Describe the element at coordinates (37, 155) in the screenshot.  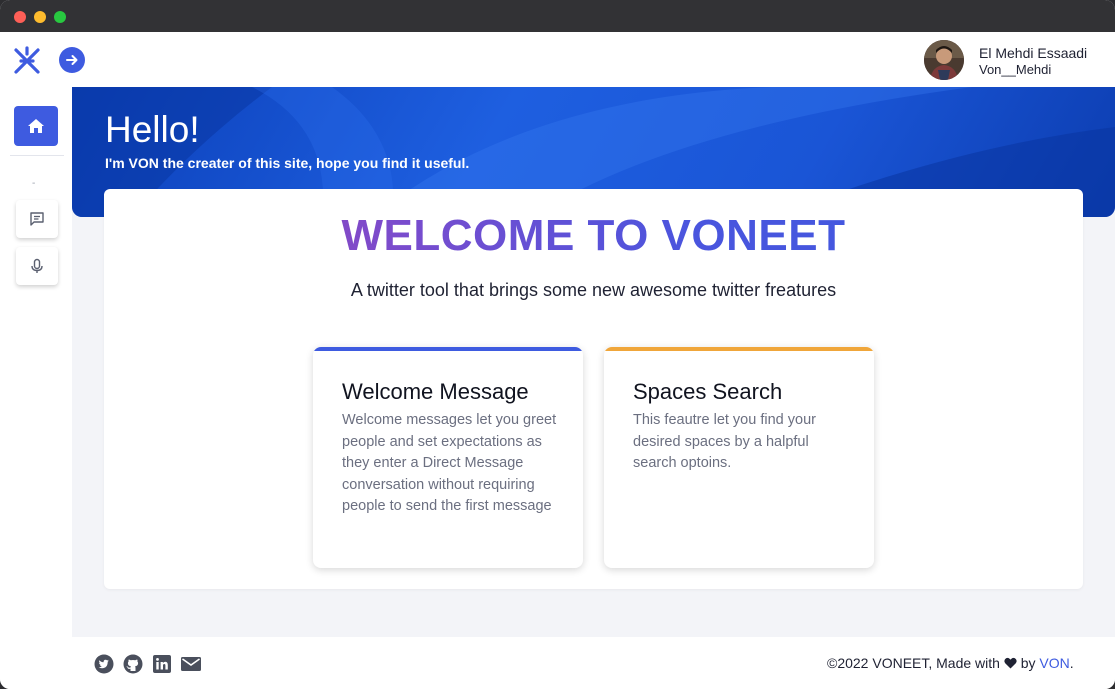
I see `sidebar-divider` at that location.